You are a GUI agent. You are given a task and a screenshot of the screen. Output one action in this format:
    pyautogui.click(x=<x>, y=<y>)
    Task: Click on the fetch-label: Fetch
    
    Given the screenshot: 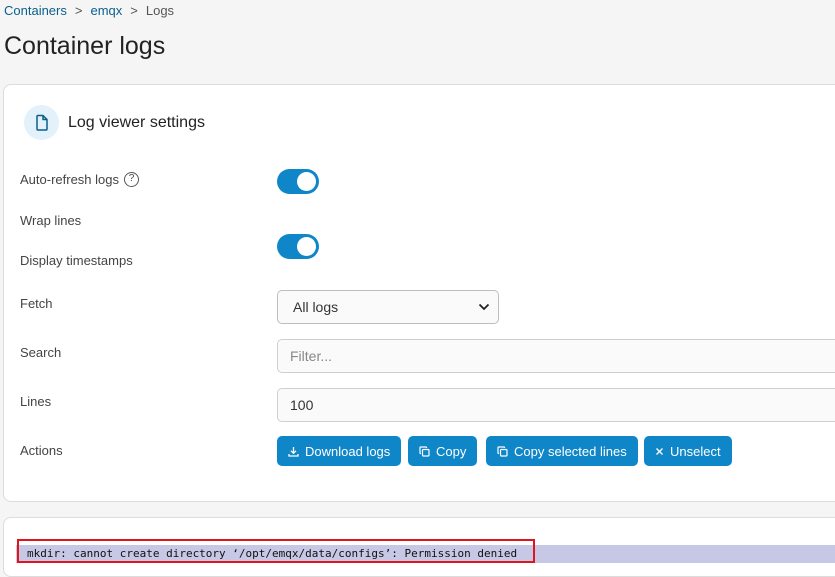 What is the action you would take?
    pyautogui.click(x=36, y=303)
    